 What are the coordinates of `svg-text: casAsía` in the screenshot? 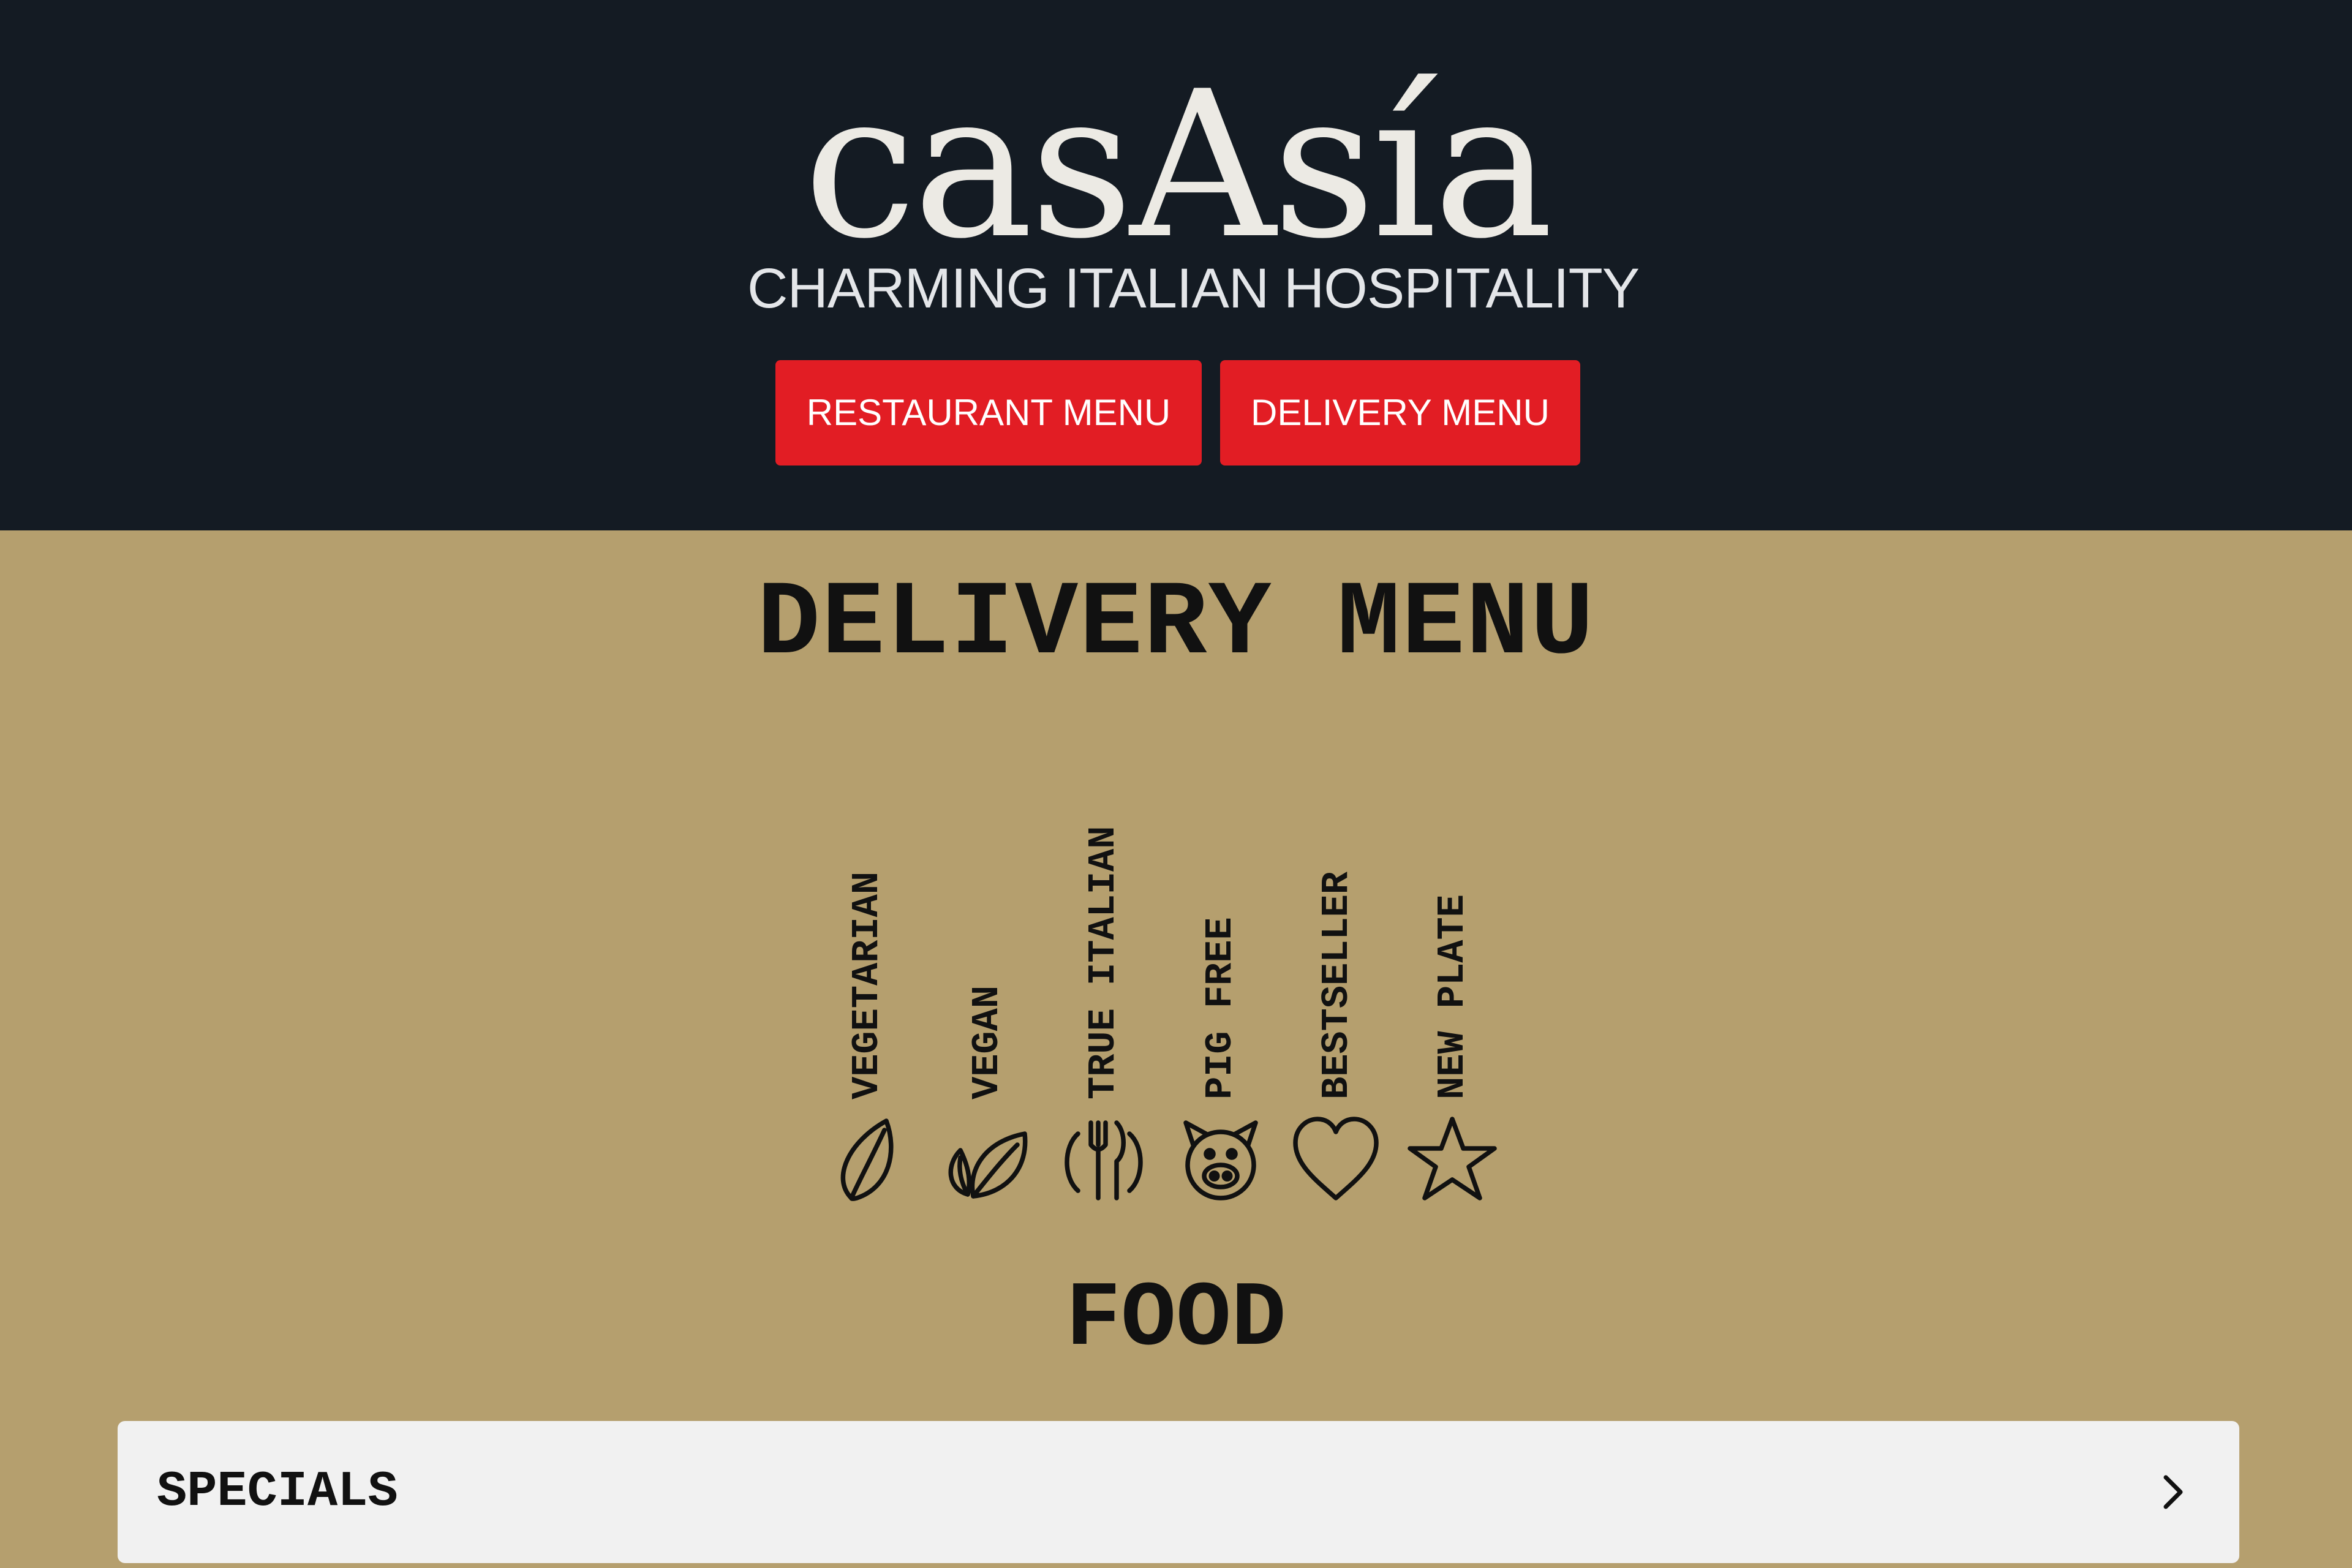 It's located at (1177, 147).